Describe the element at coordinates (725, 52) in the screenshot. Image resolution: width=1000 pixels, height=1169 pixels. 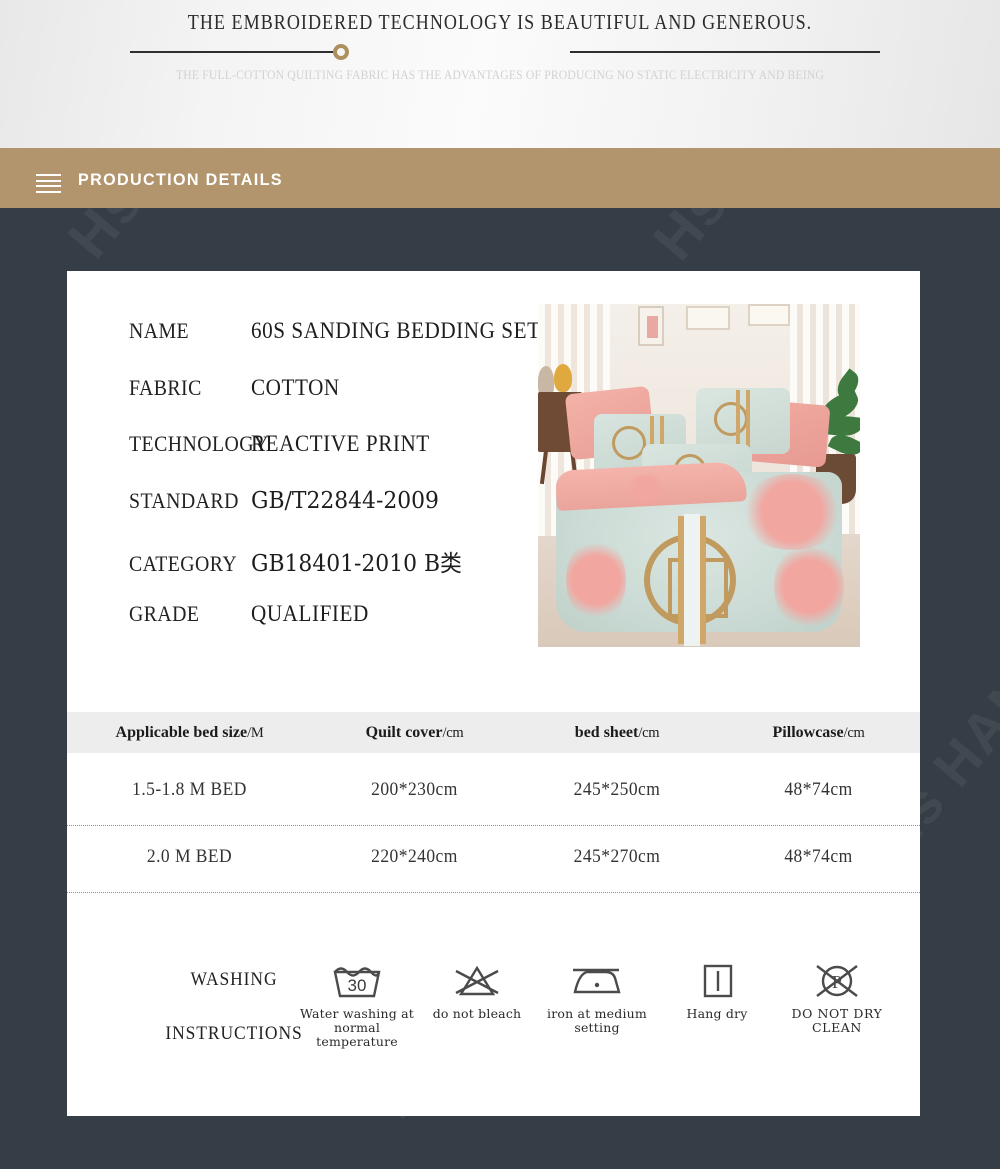
I see `divider-line-right` at that location.